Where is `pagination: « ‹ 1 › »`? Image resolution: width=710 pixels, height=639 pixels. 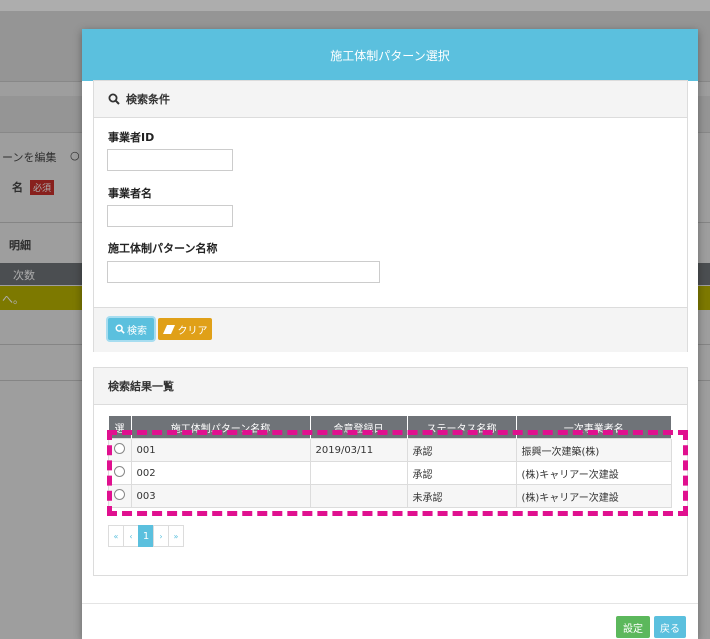 pagination: « ‹ 1 › » is located at coordinates (146, 536).